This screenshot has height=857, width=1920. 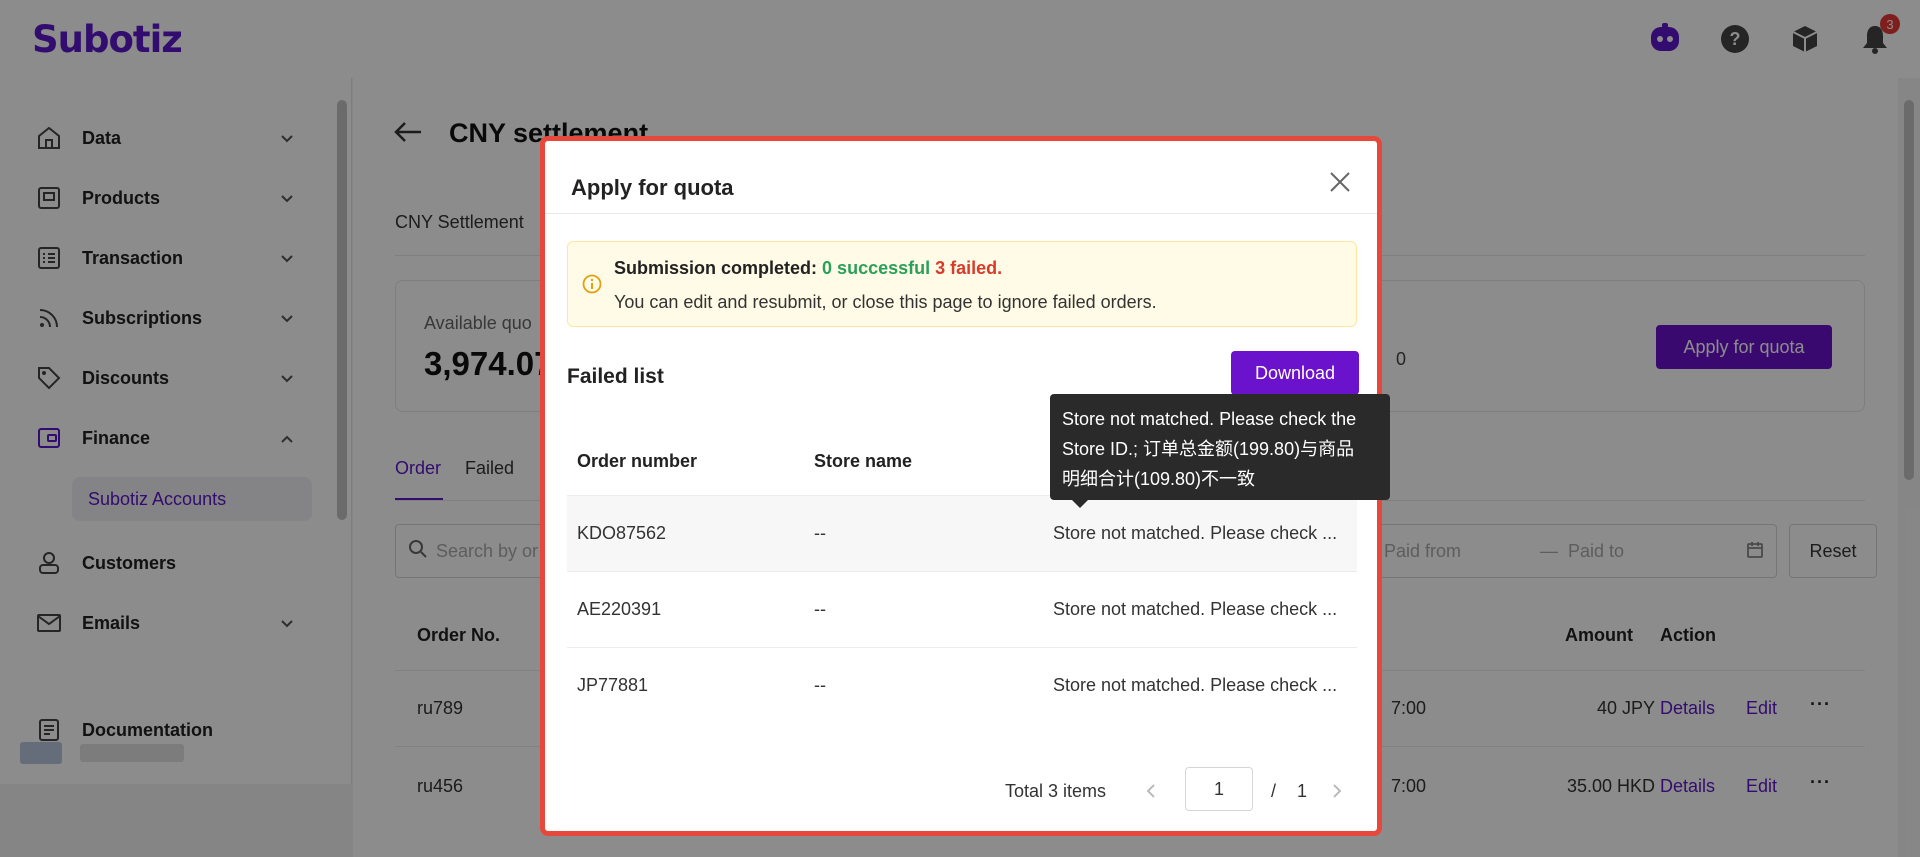 What do you see at coordinates (1337, 793) in the screenshot?
I see `chevron-right-icon` at bounding box center [1337, 793].